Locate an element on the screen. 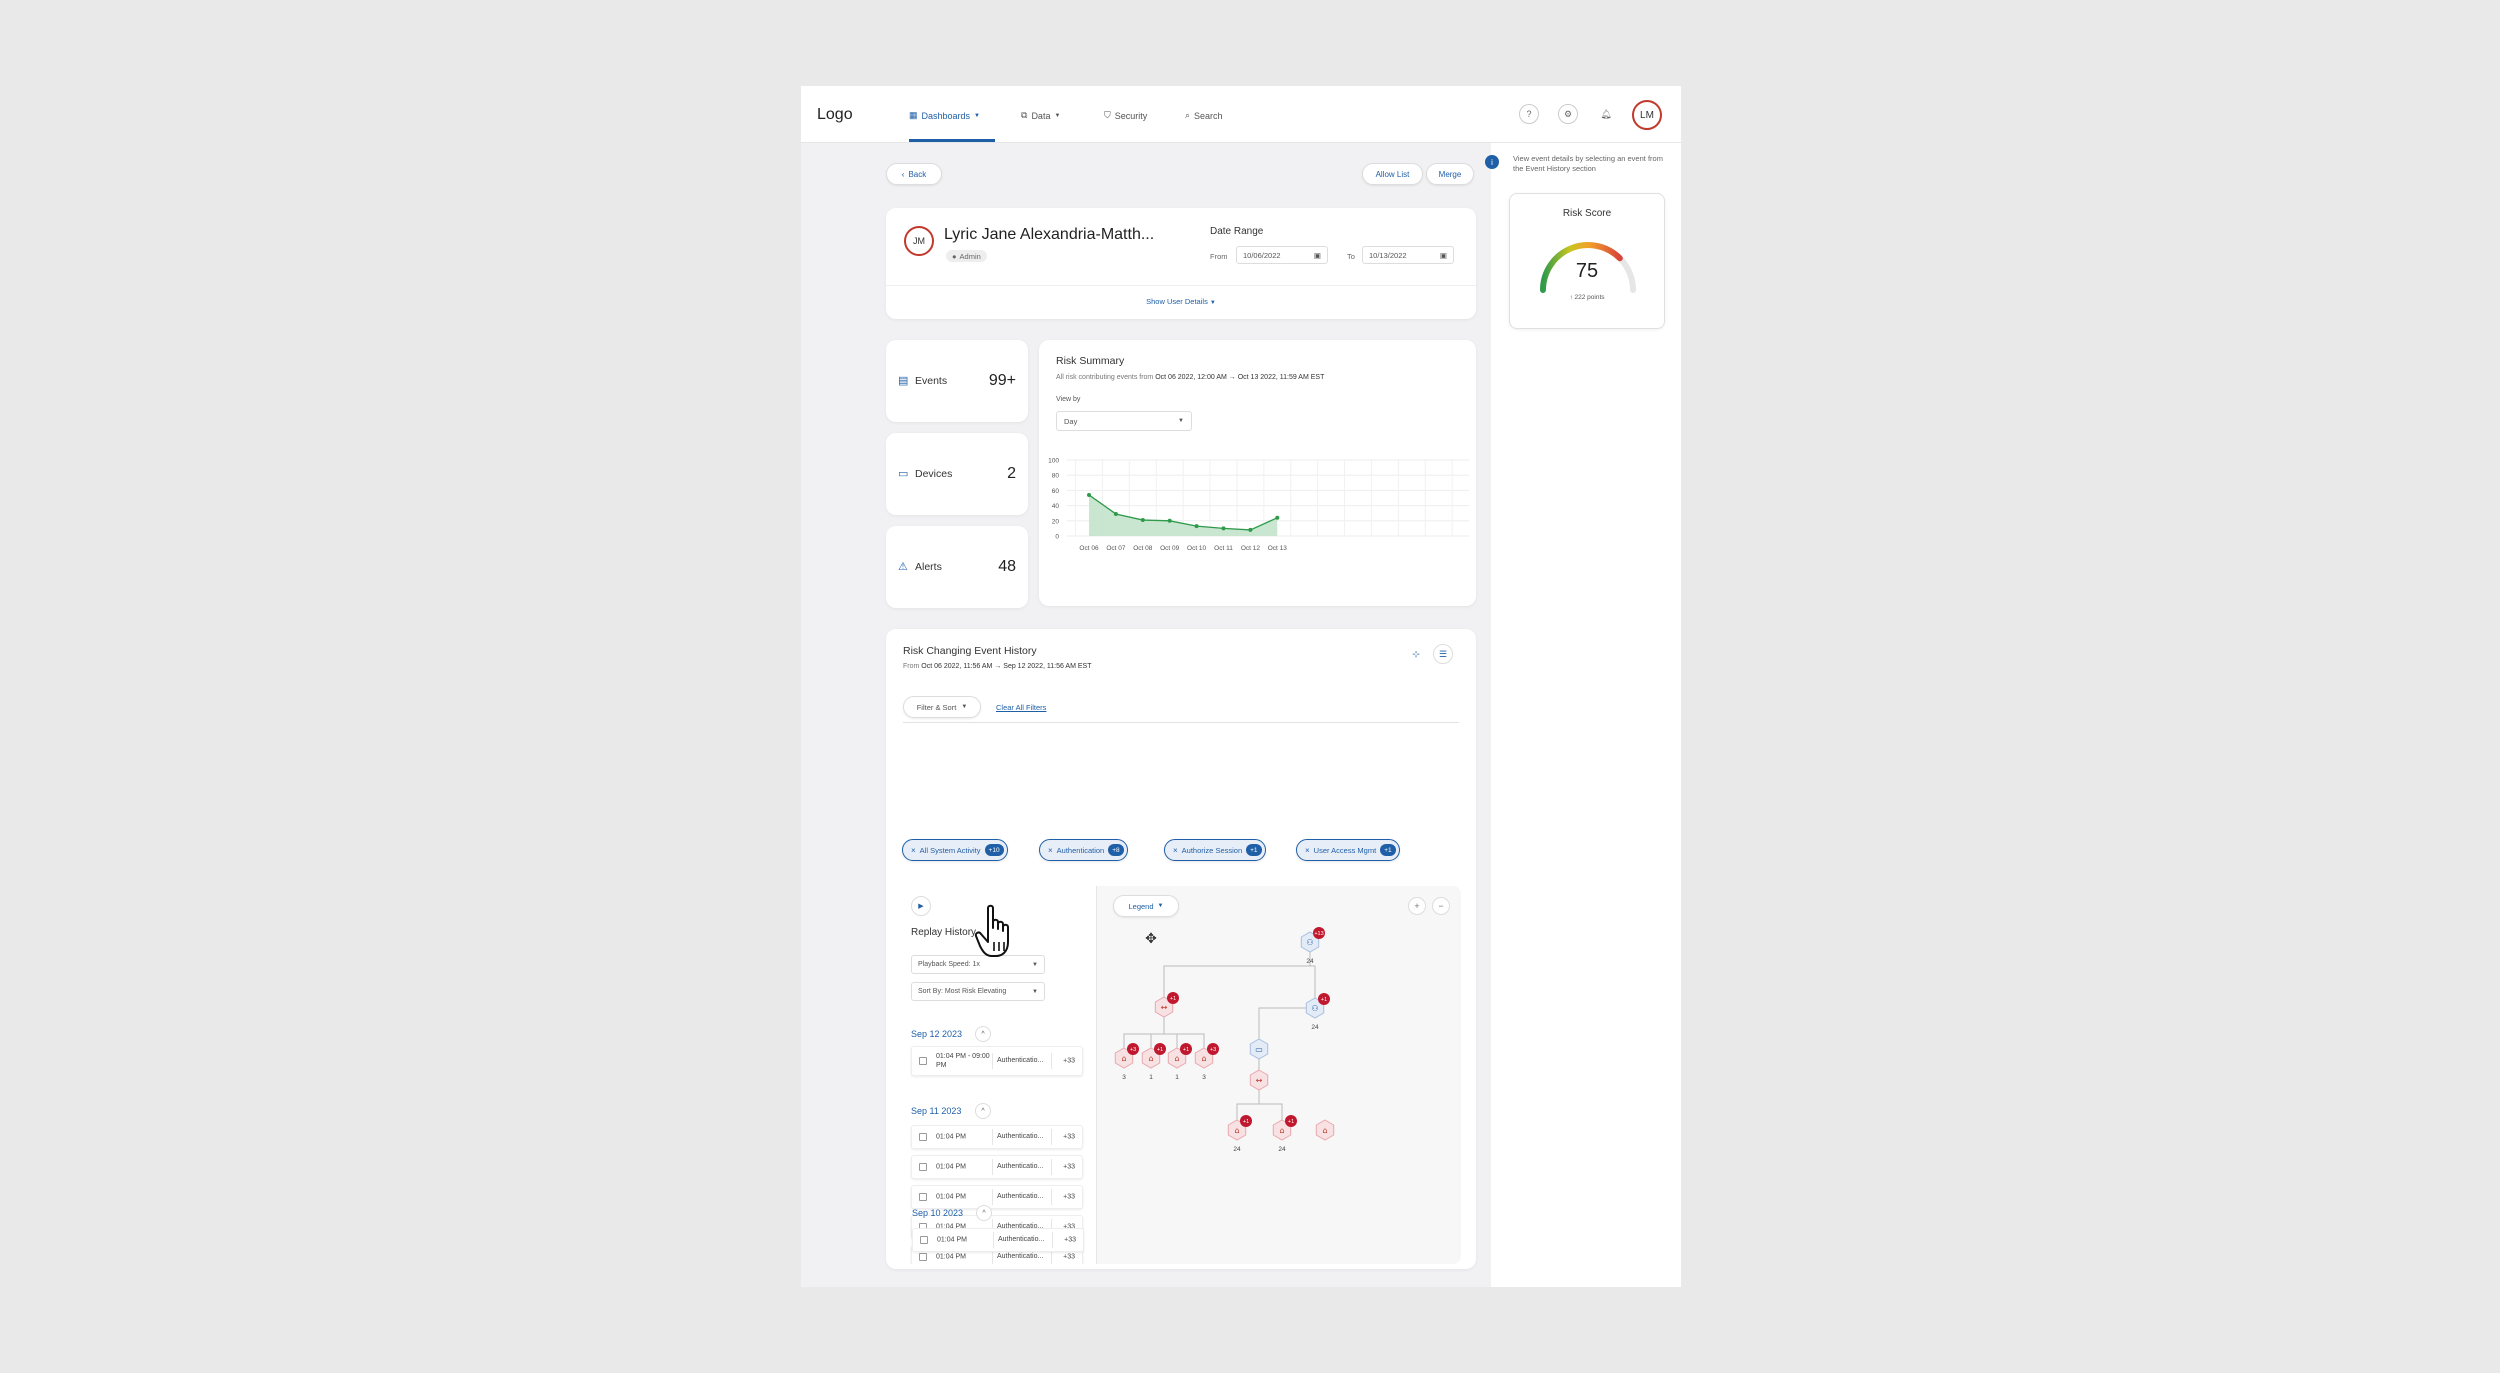 This screenshot has width=2500, height=1373. alerts-stat-card: ⚠ Alerts 48 is located at coordinates (957, 567).